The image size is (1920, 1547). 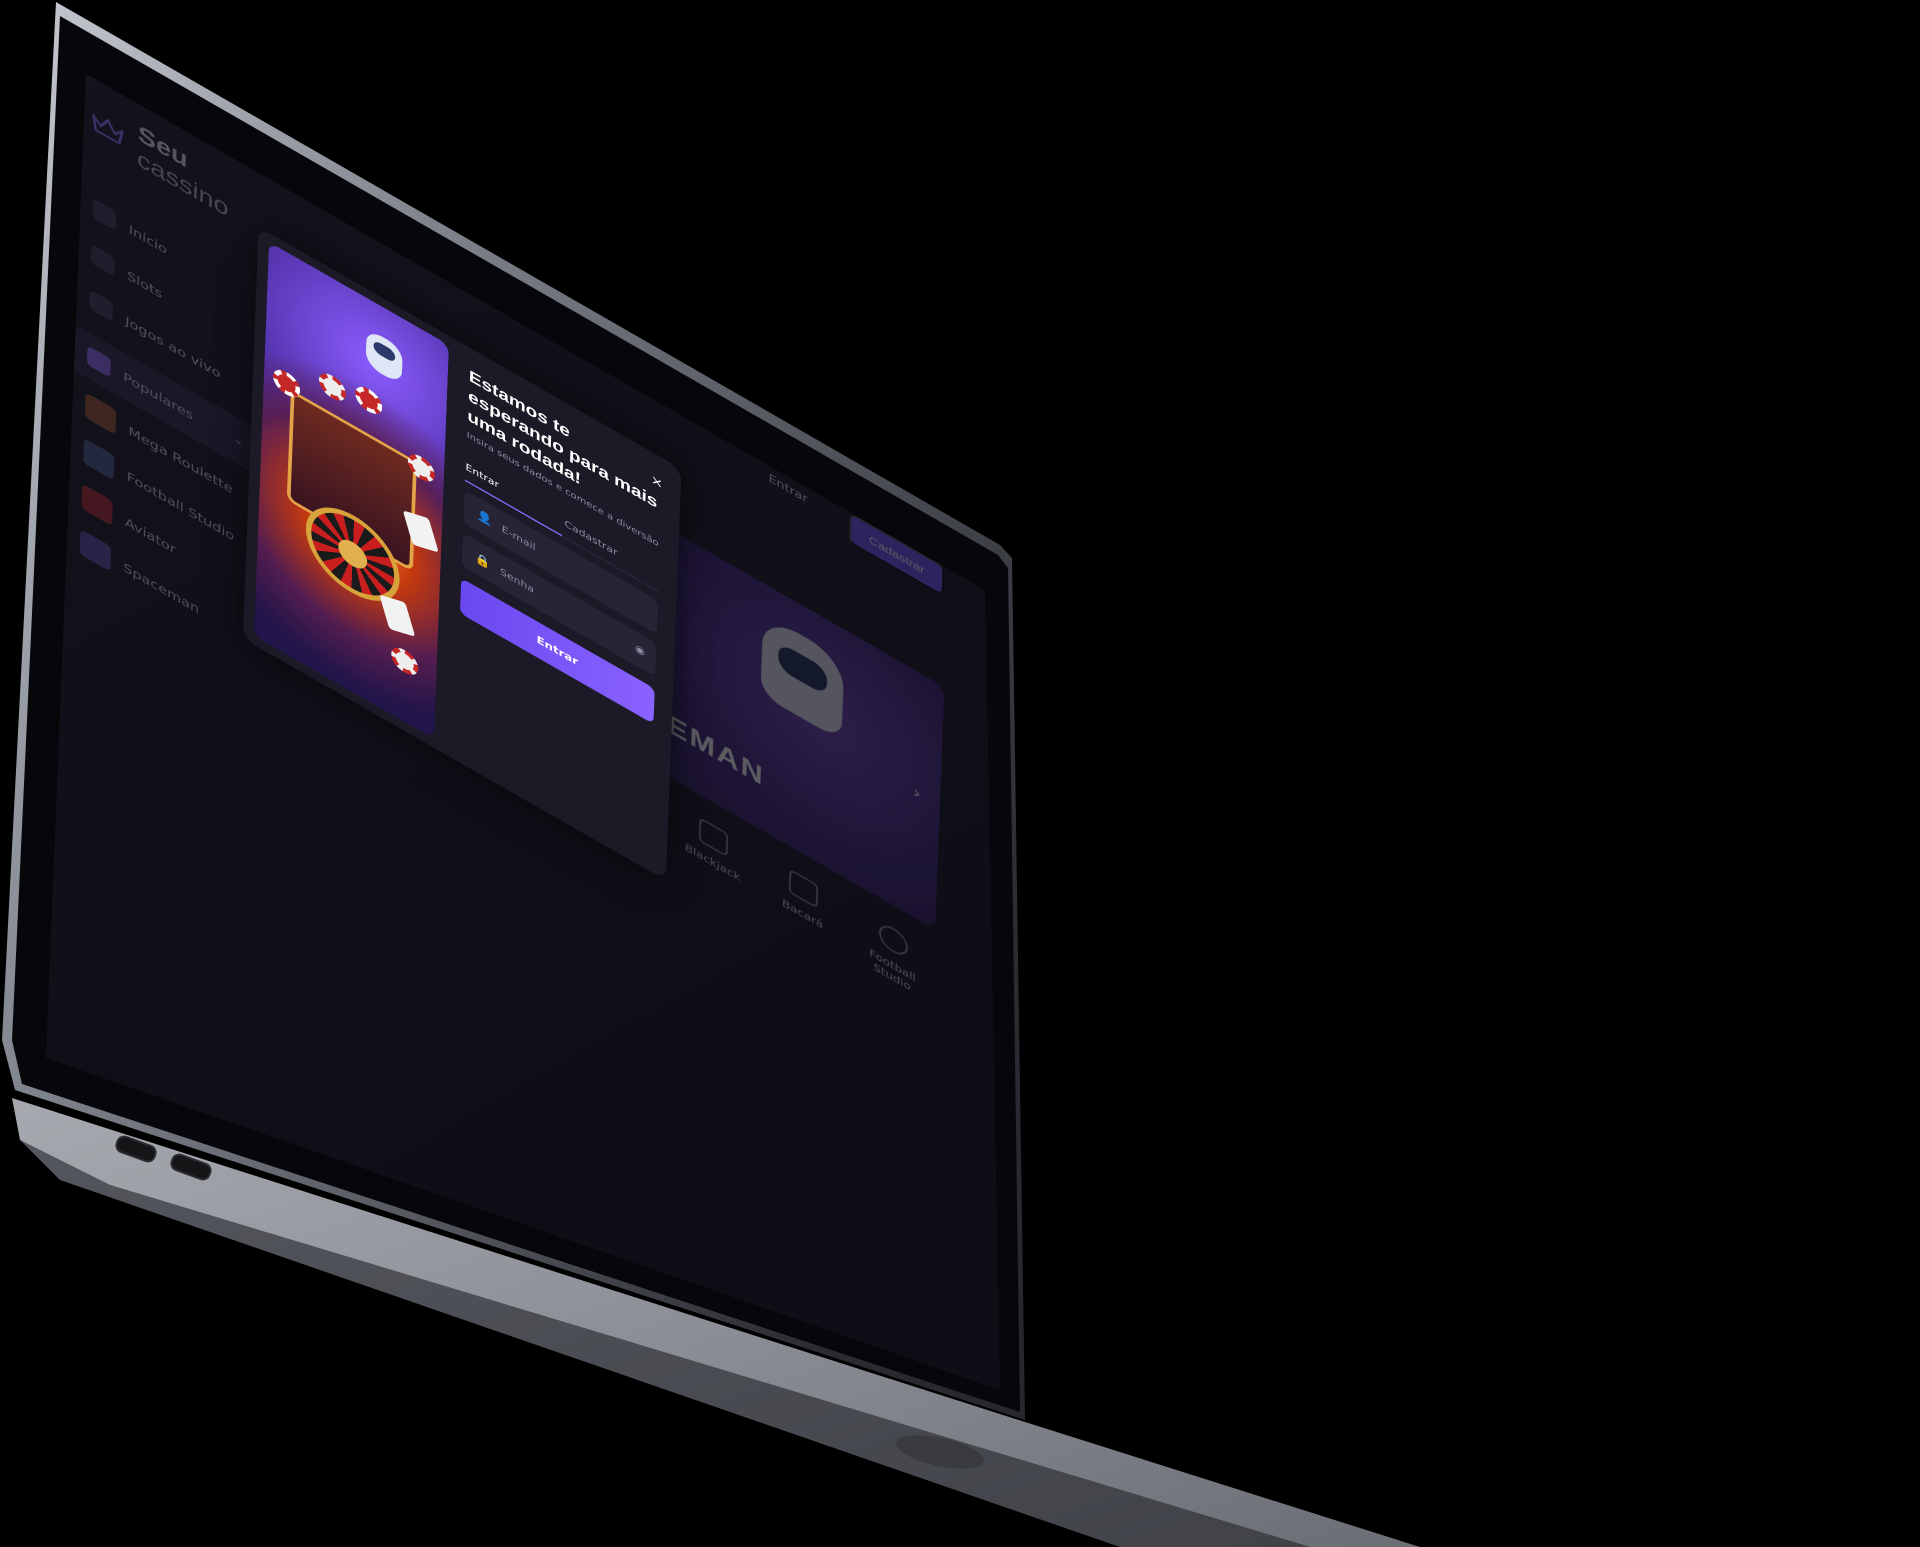 I want to click on category-label: Football Studio, so click(x=892, y=970).